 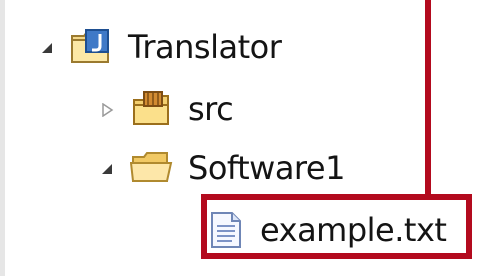 I want to click on tree-item-translator: Translator, so click(x=161, y=47).